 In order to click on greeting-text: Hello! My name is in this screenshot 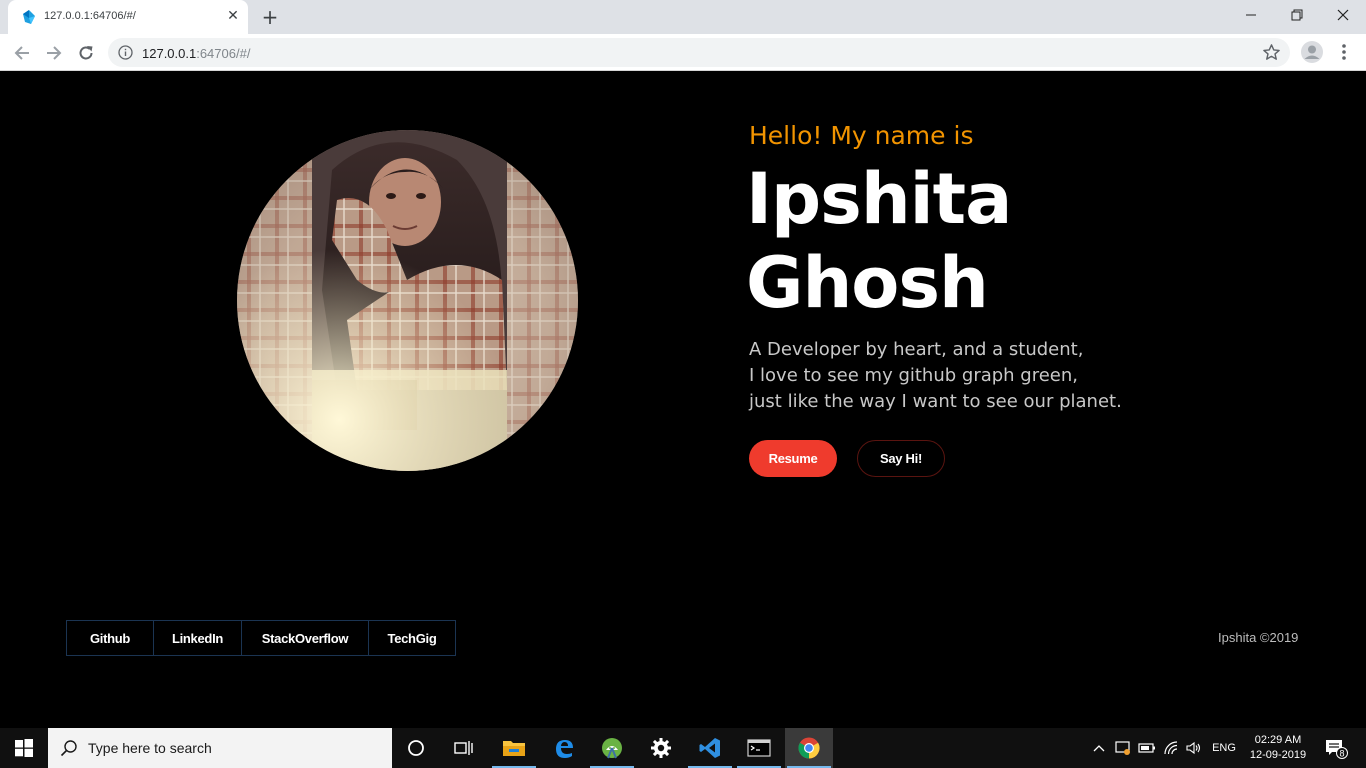, I will do `click(861, 135)`.